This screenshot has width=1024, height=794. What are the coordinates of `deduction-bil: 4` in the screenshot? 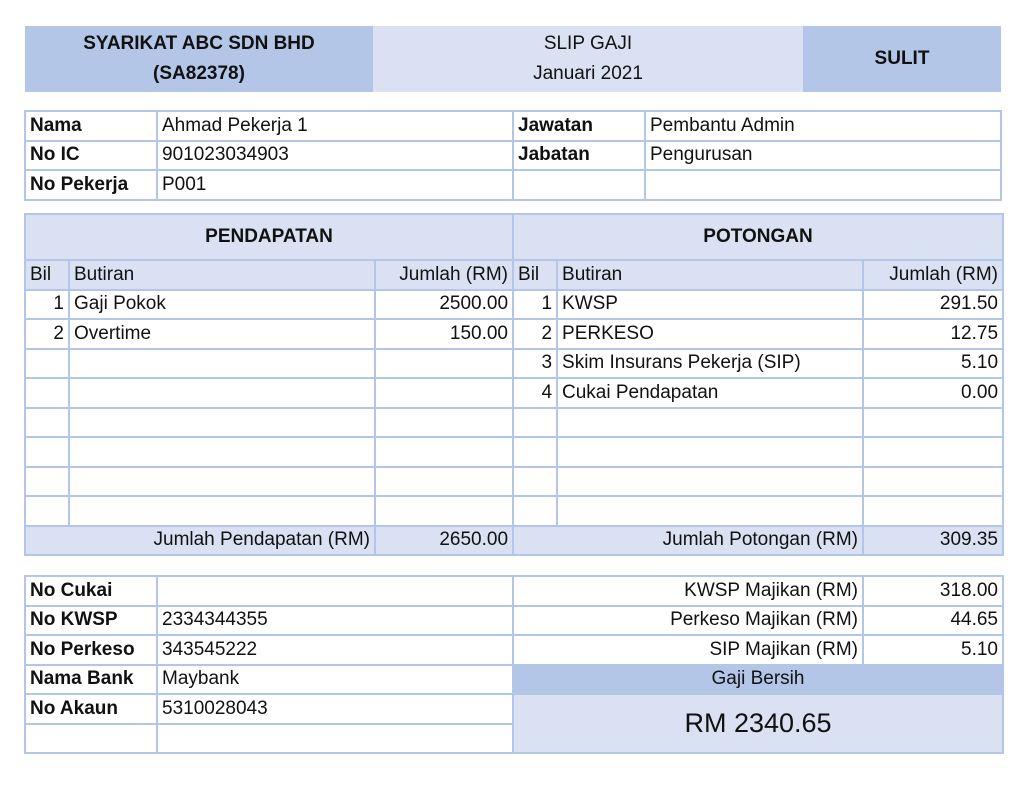 It's located at (535, 393).